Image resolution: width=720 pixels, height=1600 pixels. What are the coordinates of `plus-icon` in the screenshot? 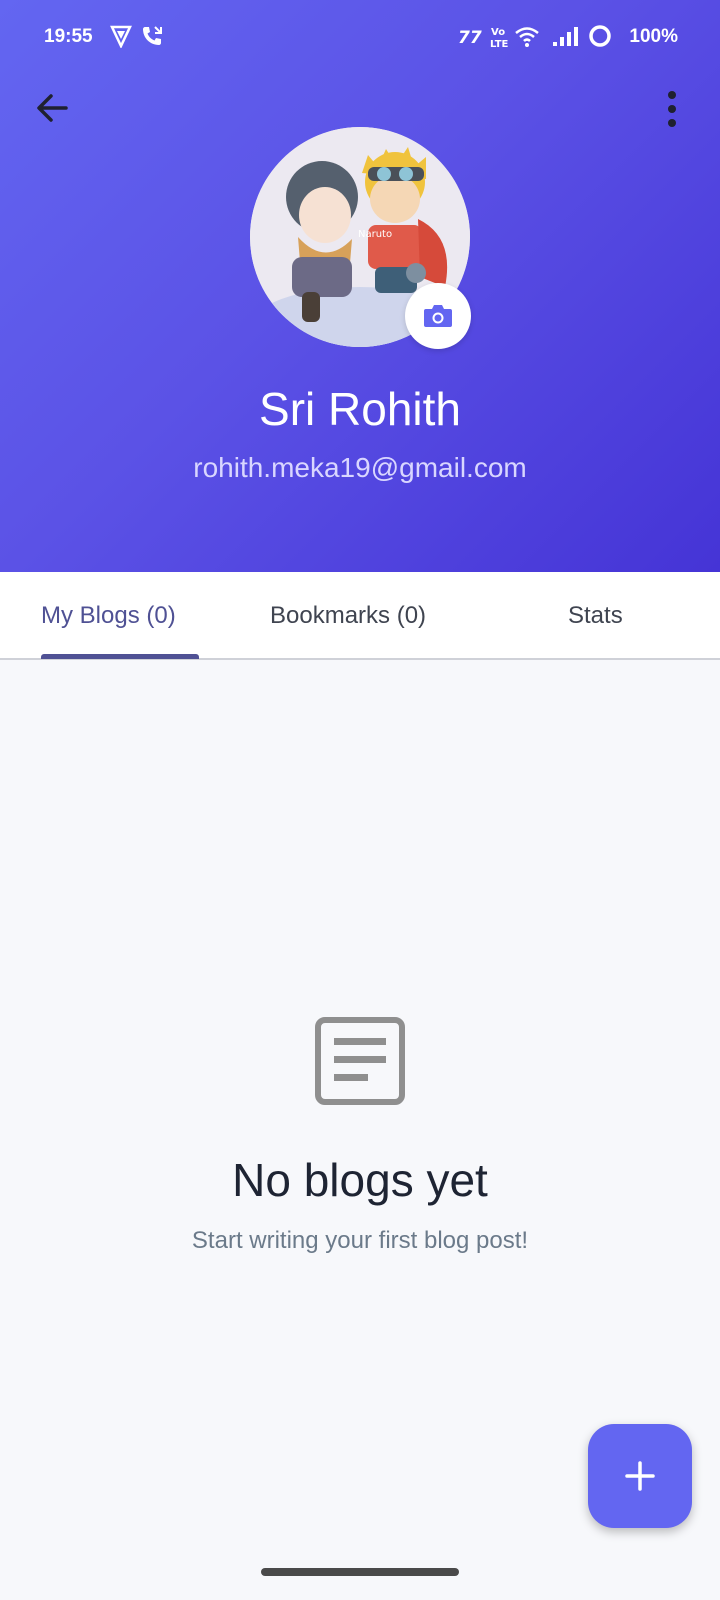 It's located at (640, 1476).